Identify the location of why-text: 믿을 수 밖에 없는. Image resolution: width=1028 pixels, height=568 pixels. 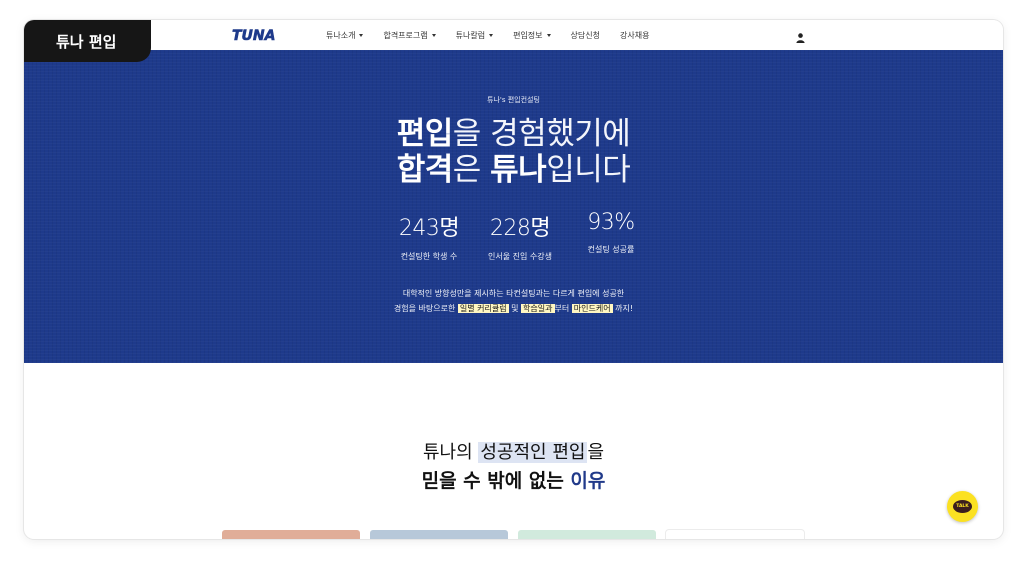
(496, 481).